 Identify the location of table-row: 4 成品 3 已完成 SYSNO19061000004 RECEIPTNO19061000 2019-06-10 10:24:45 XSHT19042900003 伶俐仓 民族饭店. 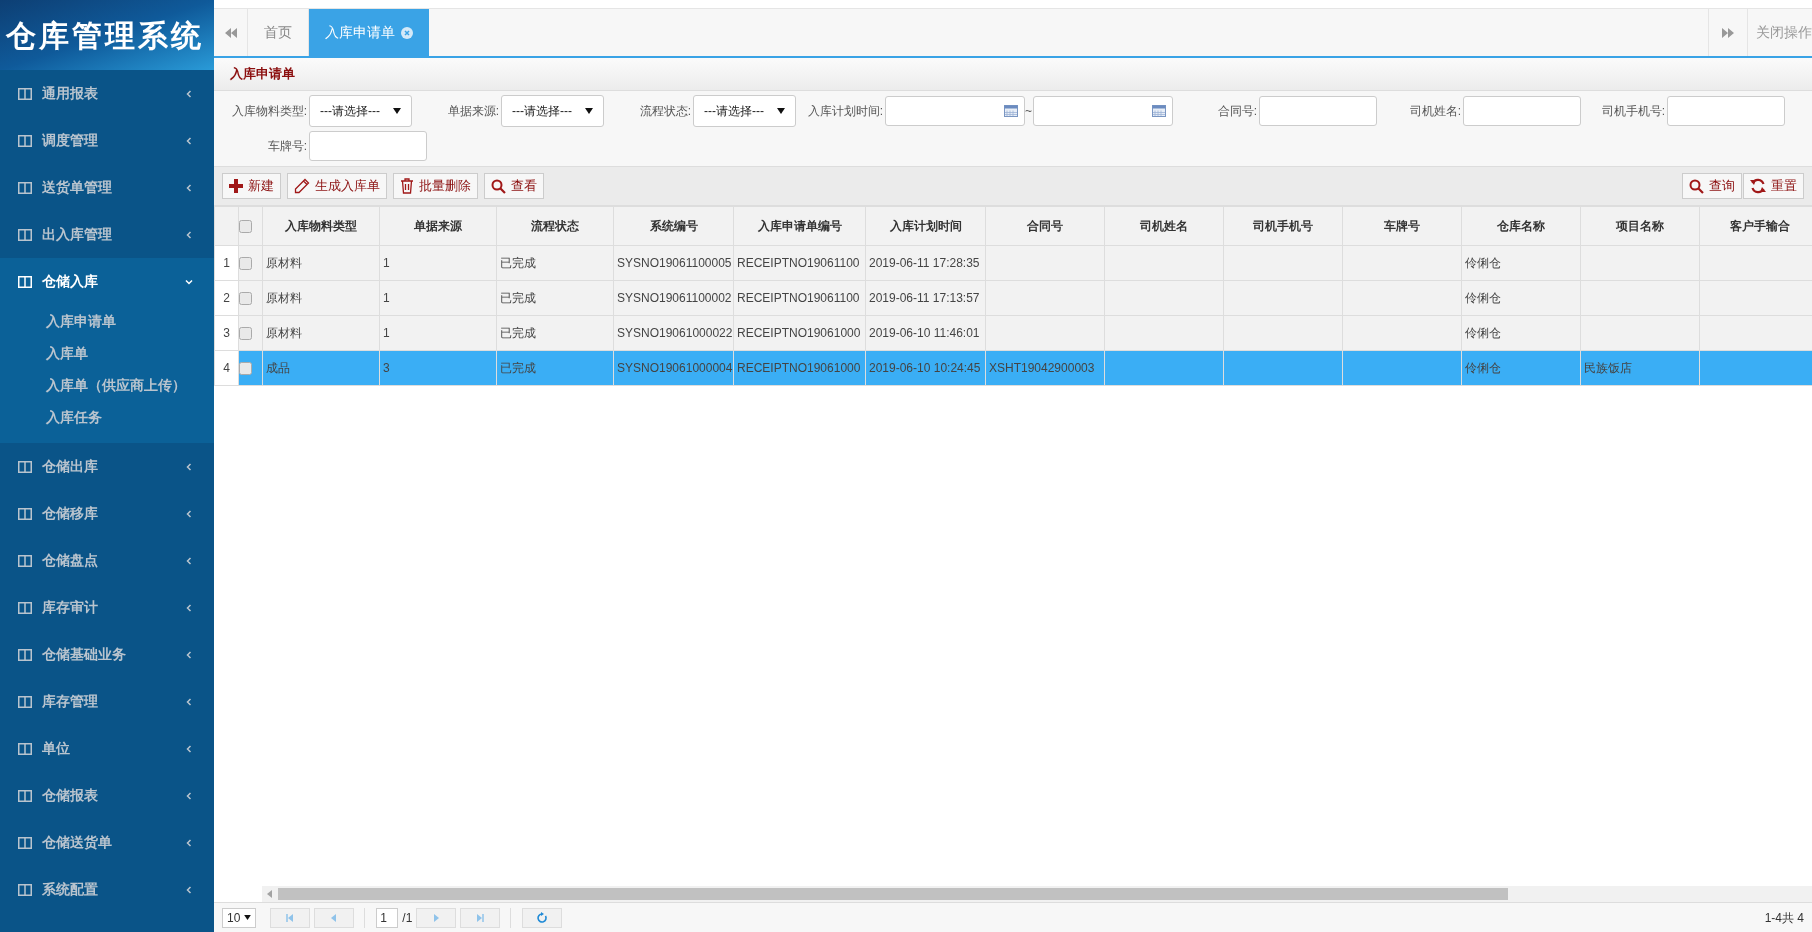
(1013, 368).